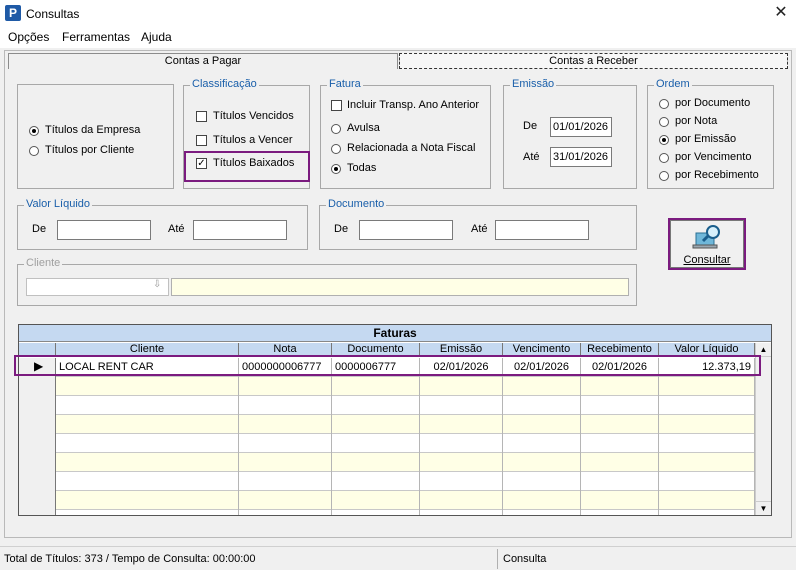  What do you see at coordinates (664, 122) in the screenshot?
I see `radio-por-nota` at bounding box center [664, 122].